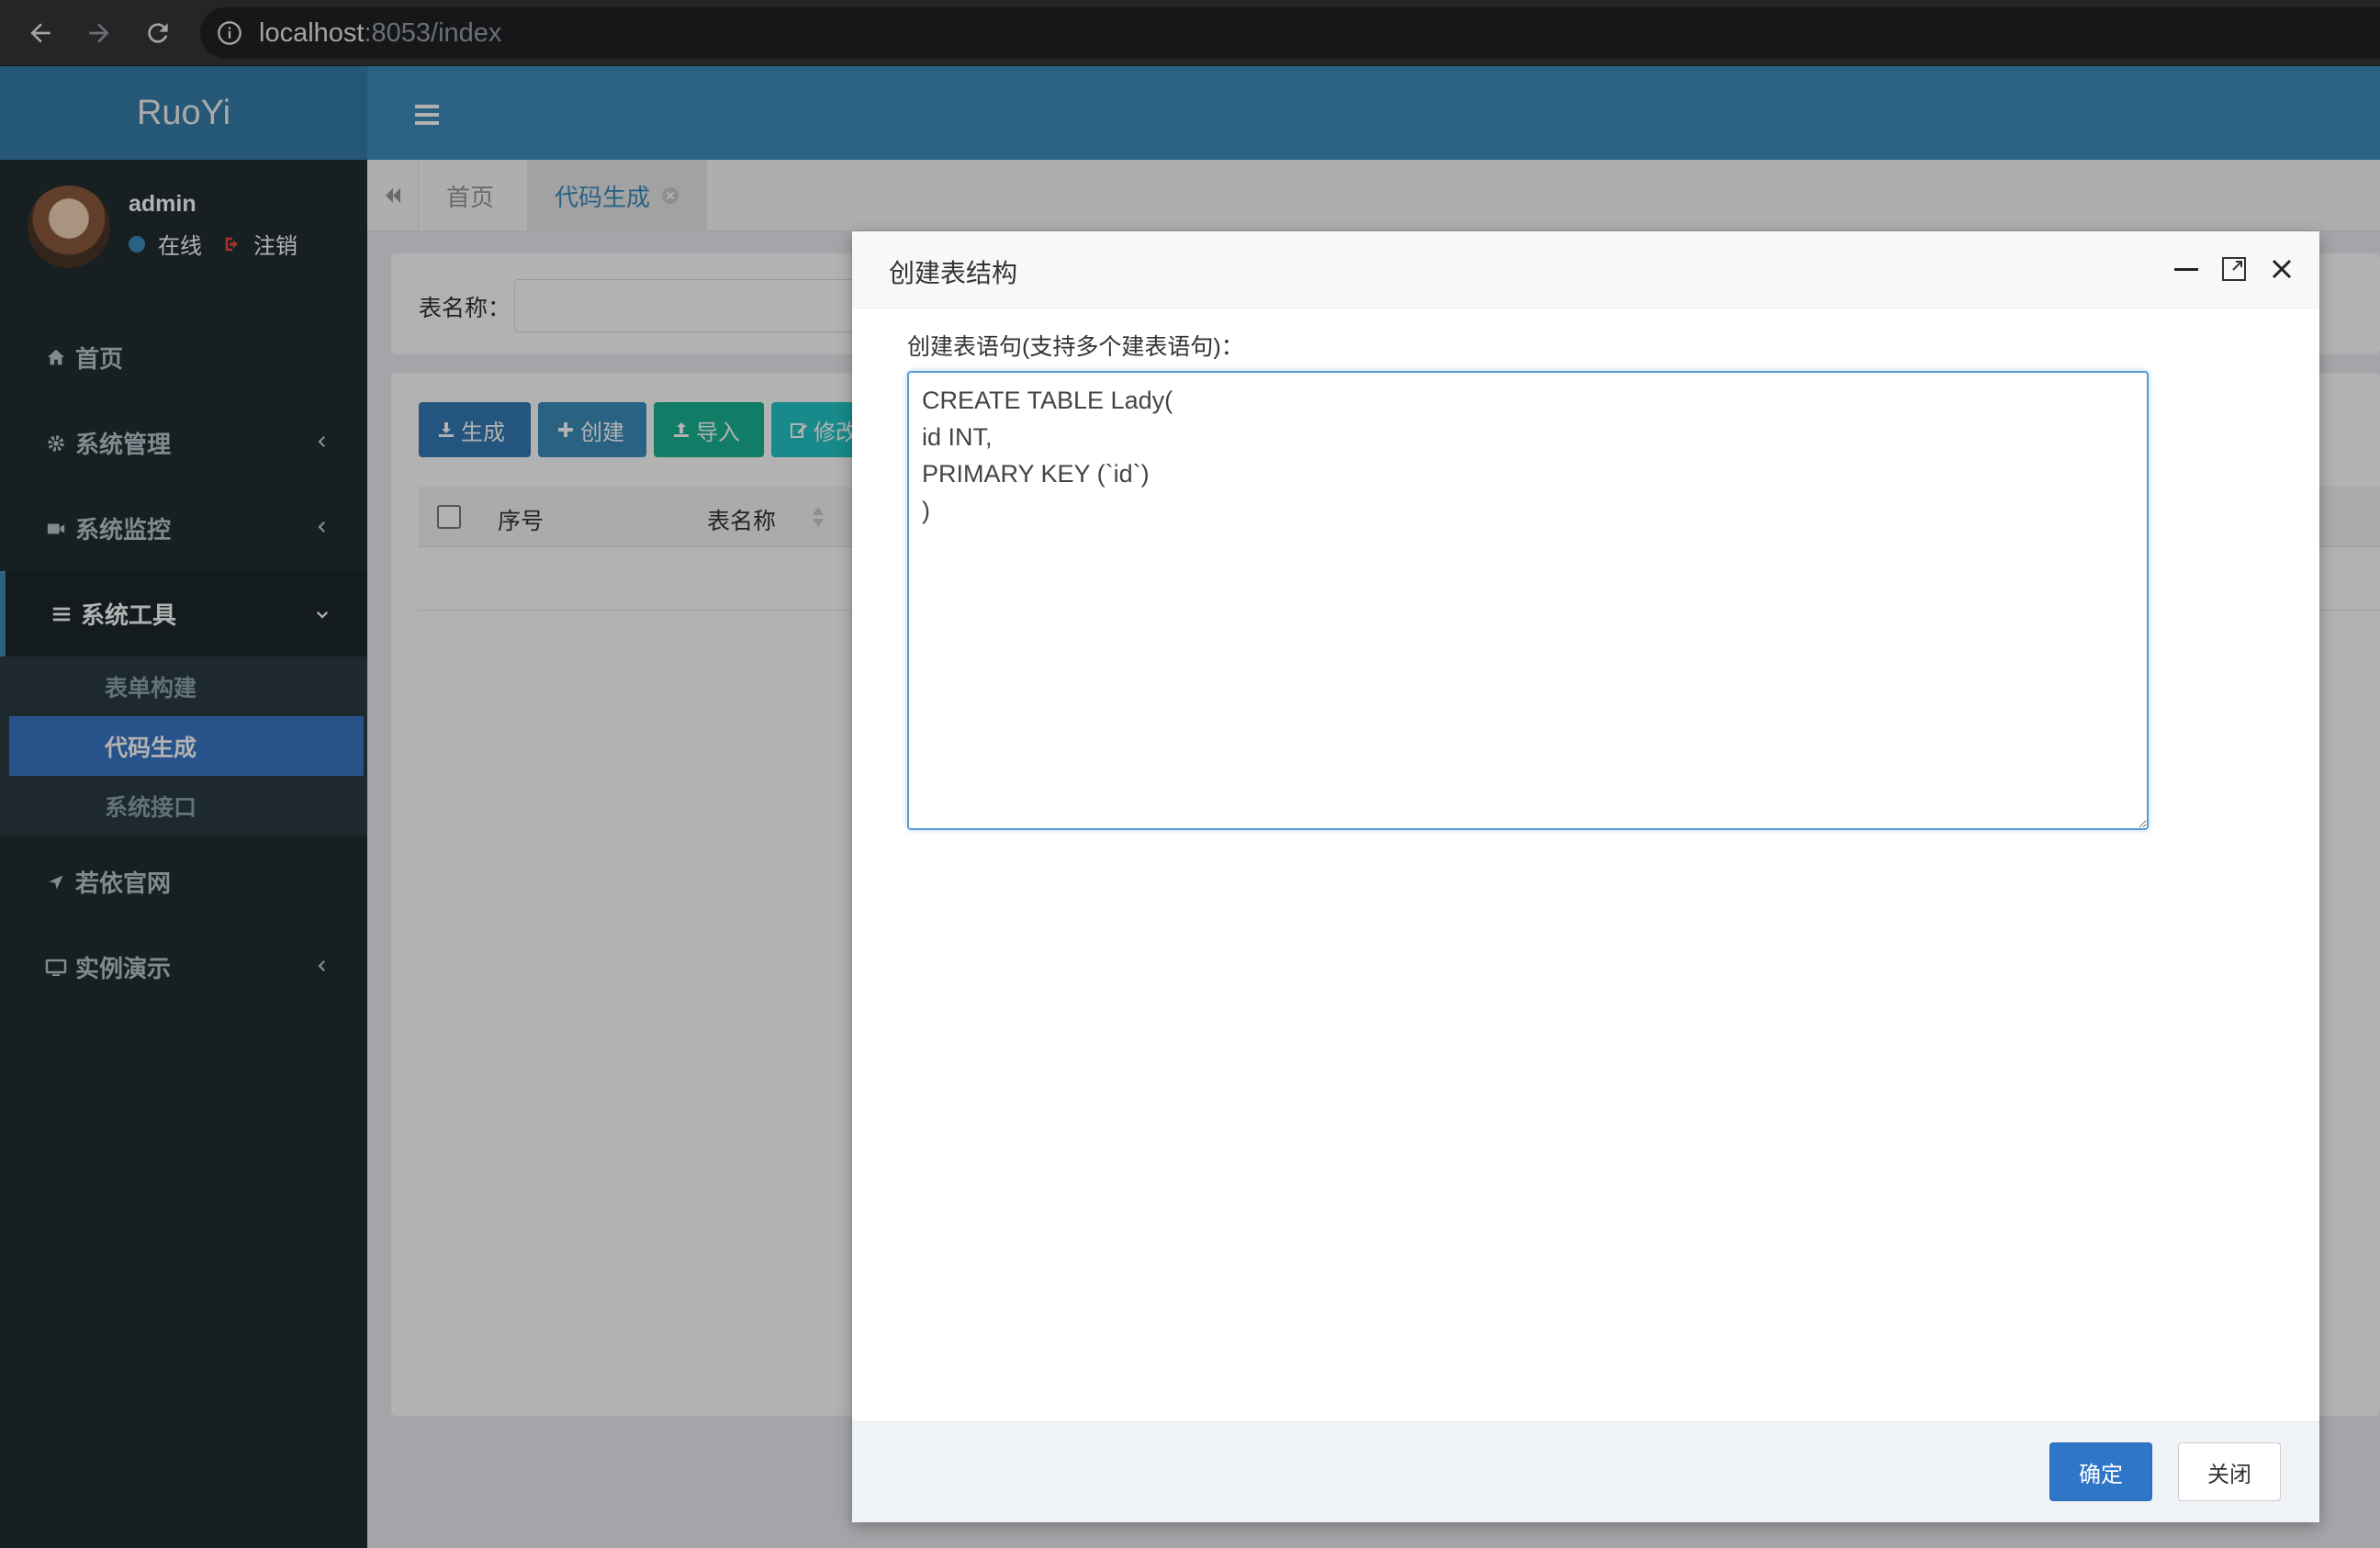 This screenshot has width=2380, height=1548. Describe the element at coordinates (953, 273) in the screenshot. I see `dialog-title: 创建表结构` at that location.